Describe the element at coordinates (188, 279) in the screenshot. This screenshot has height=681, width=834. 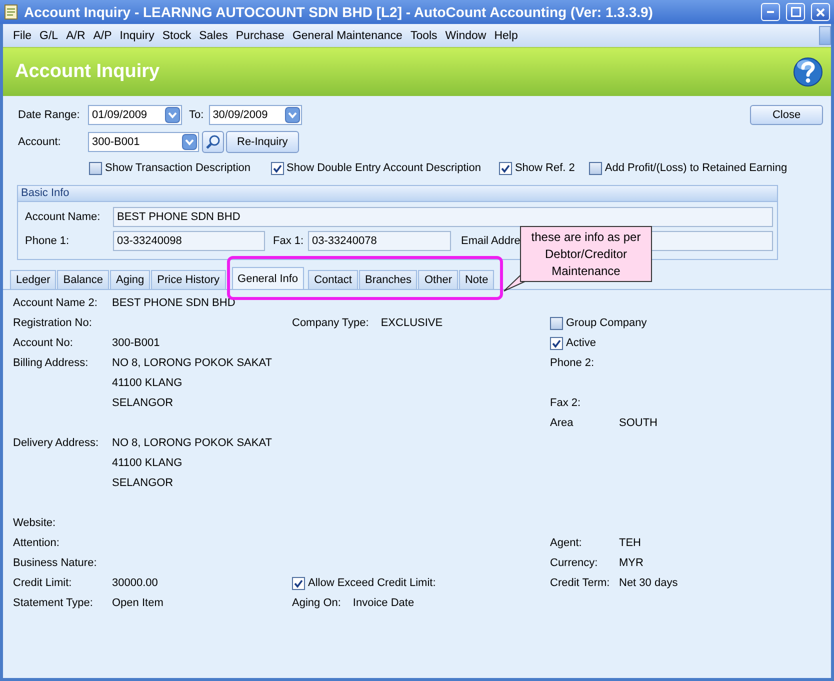
I see `tab: Price History` at that location.